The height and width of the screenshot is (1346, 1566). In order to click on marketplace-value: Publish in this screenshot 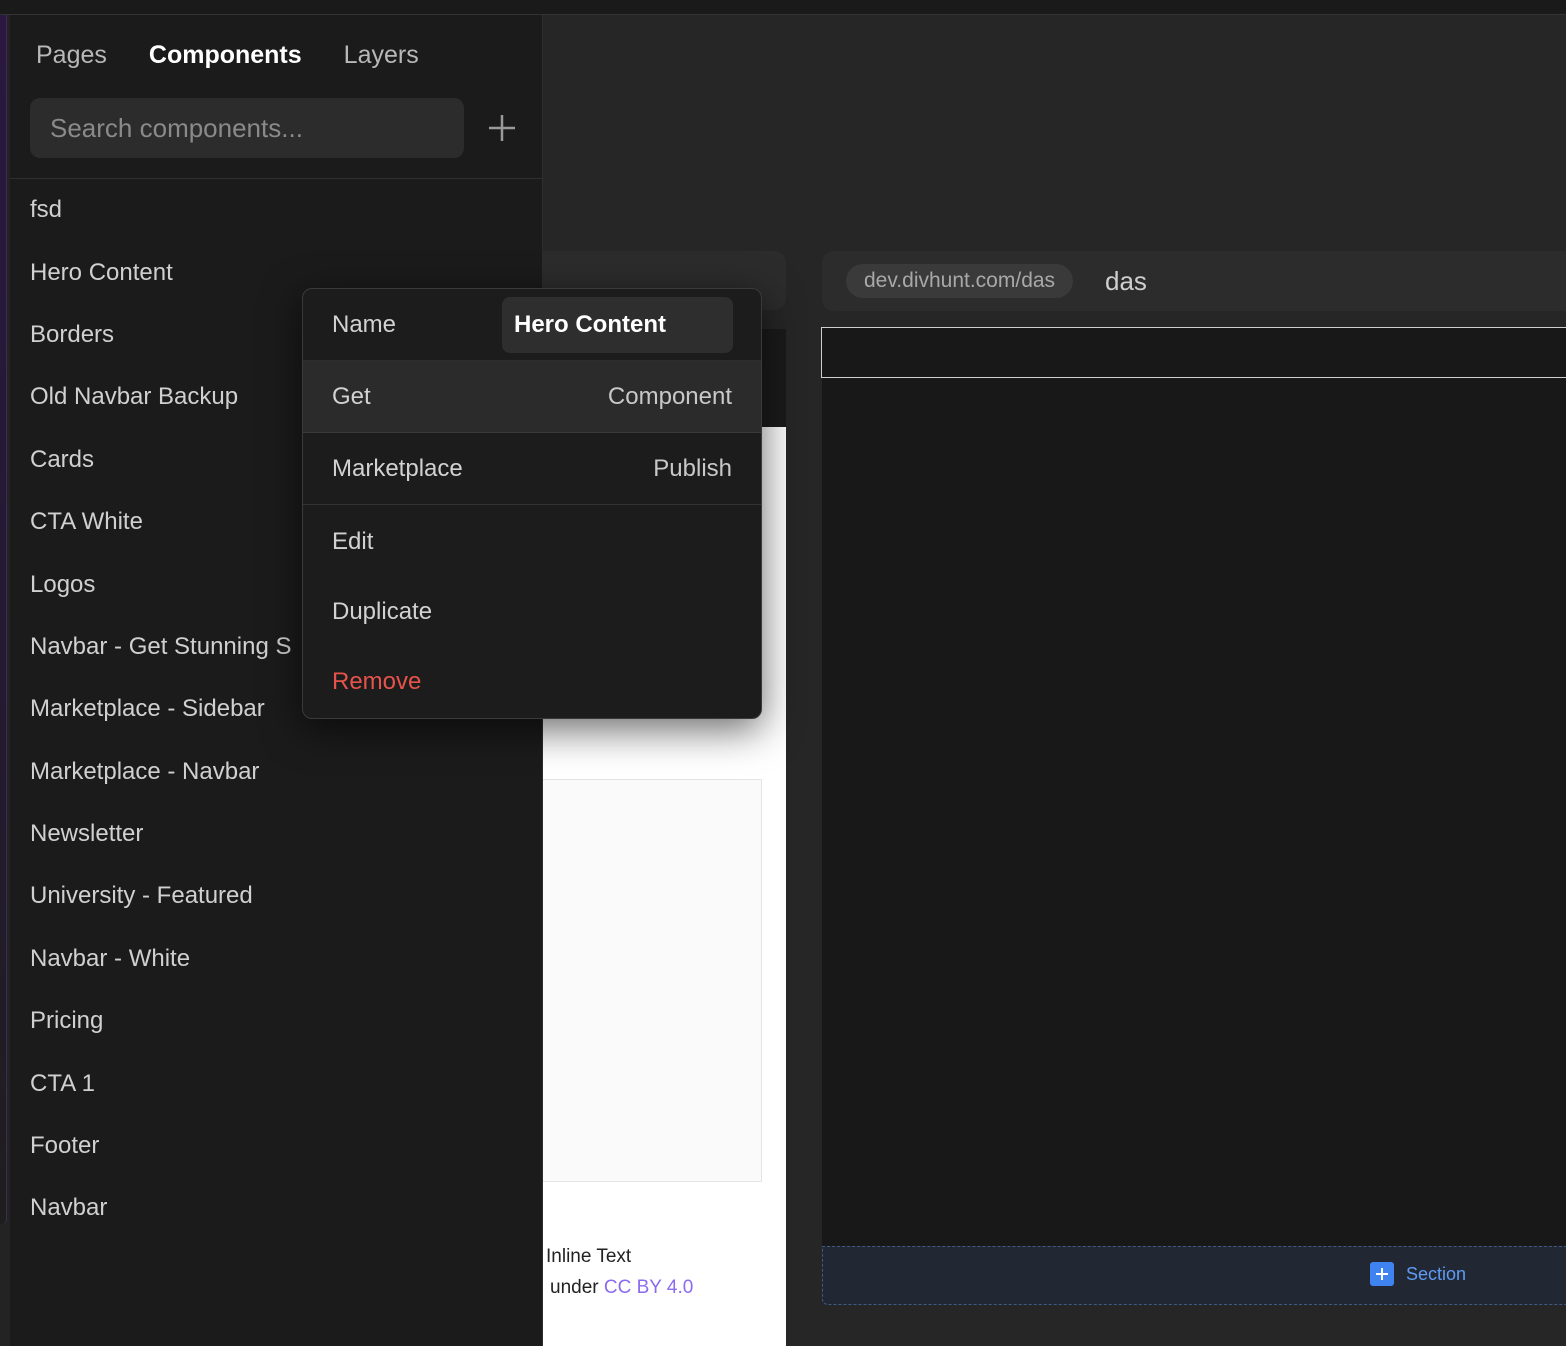, I will do `click(692, 468)`.